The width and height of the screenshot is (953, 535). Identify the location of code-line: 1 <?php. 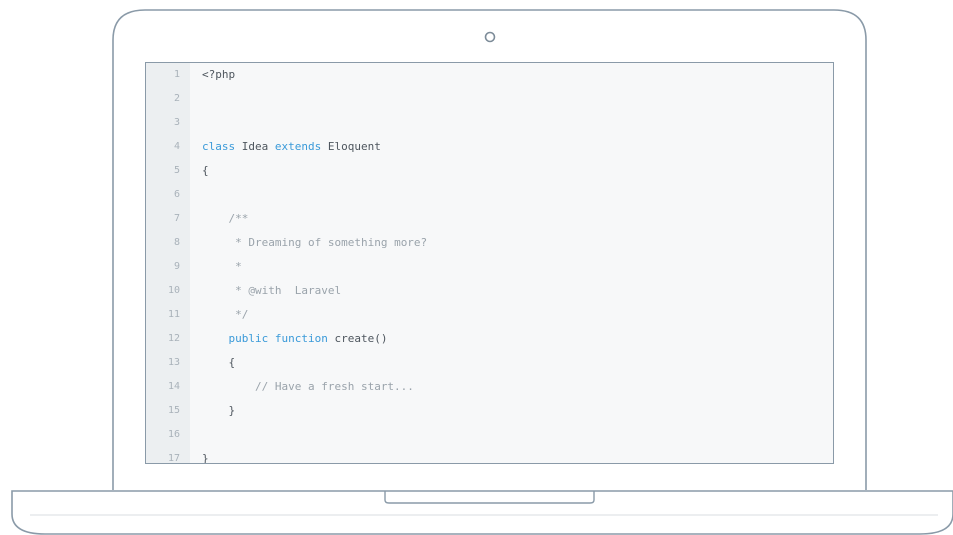
(489, 75).